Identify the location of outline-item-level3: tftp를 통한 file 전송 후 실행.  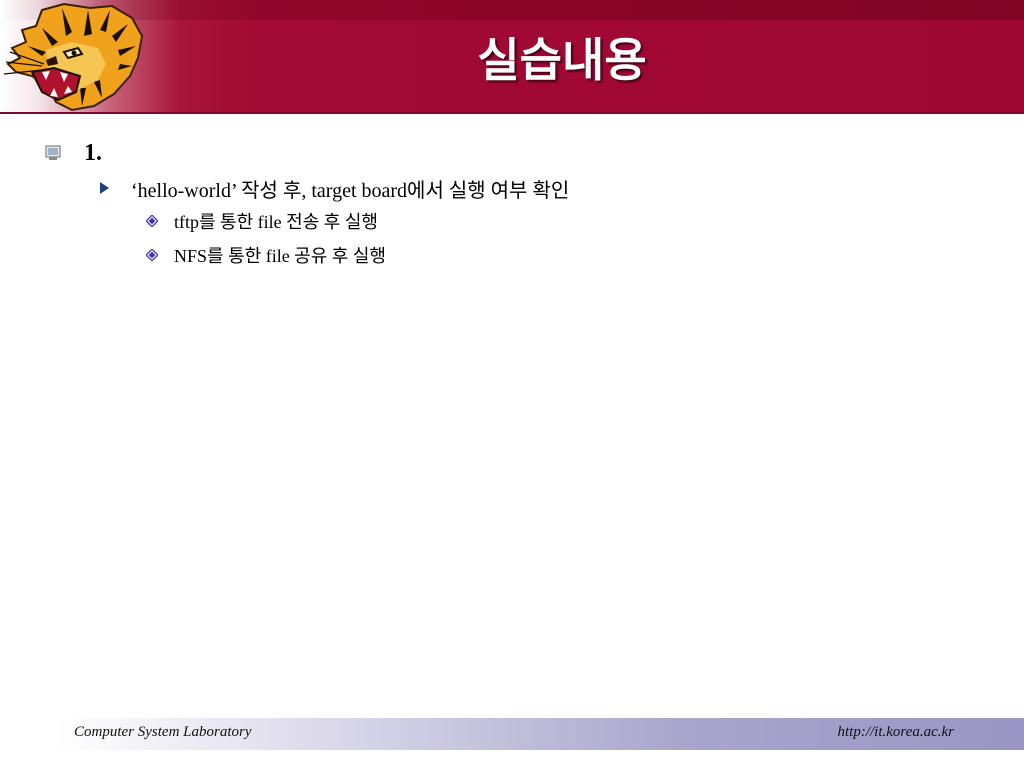
(262, 221).